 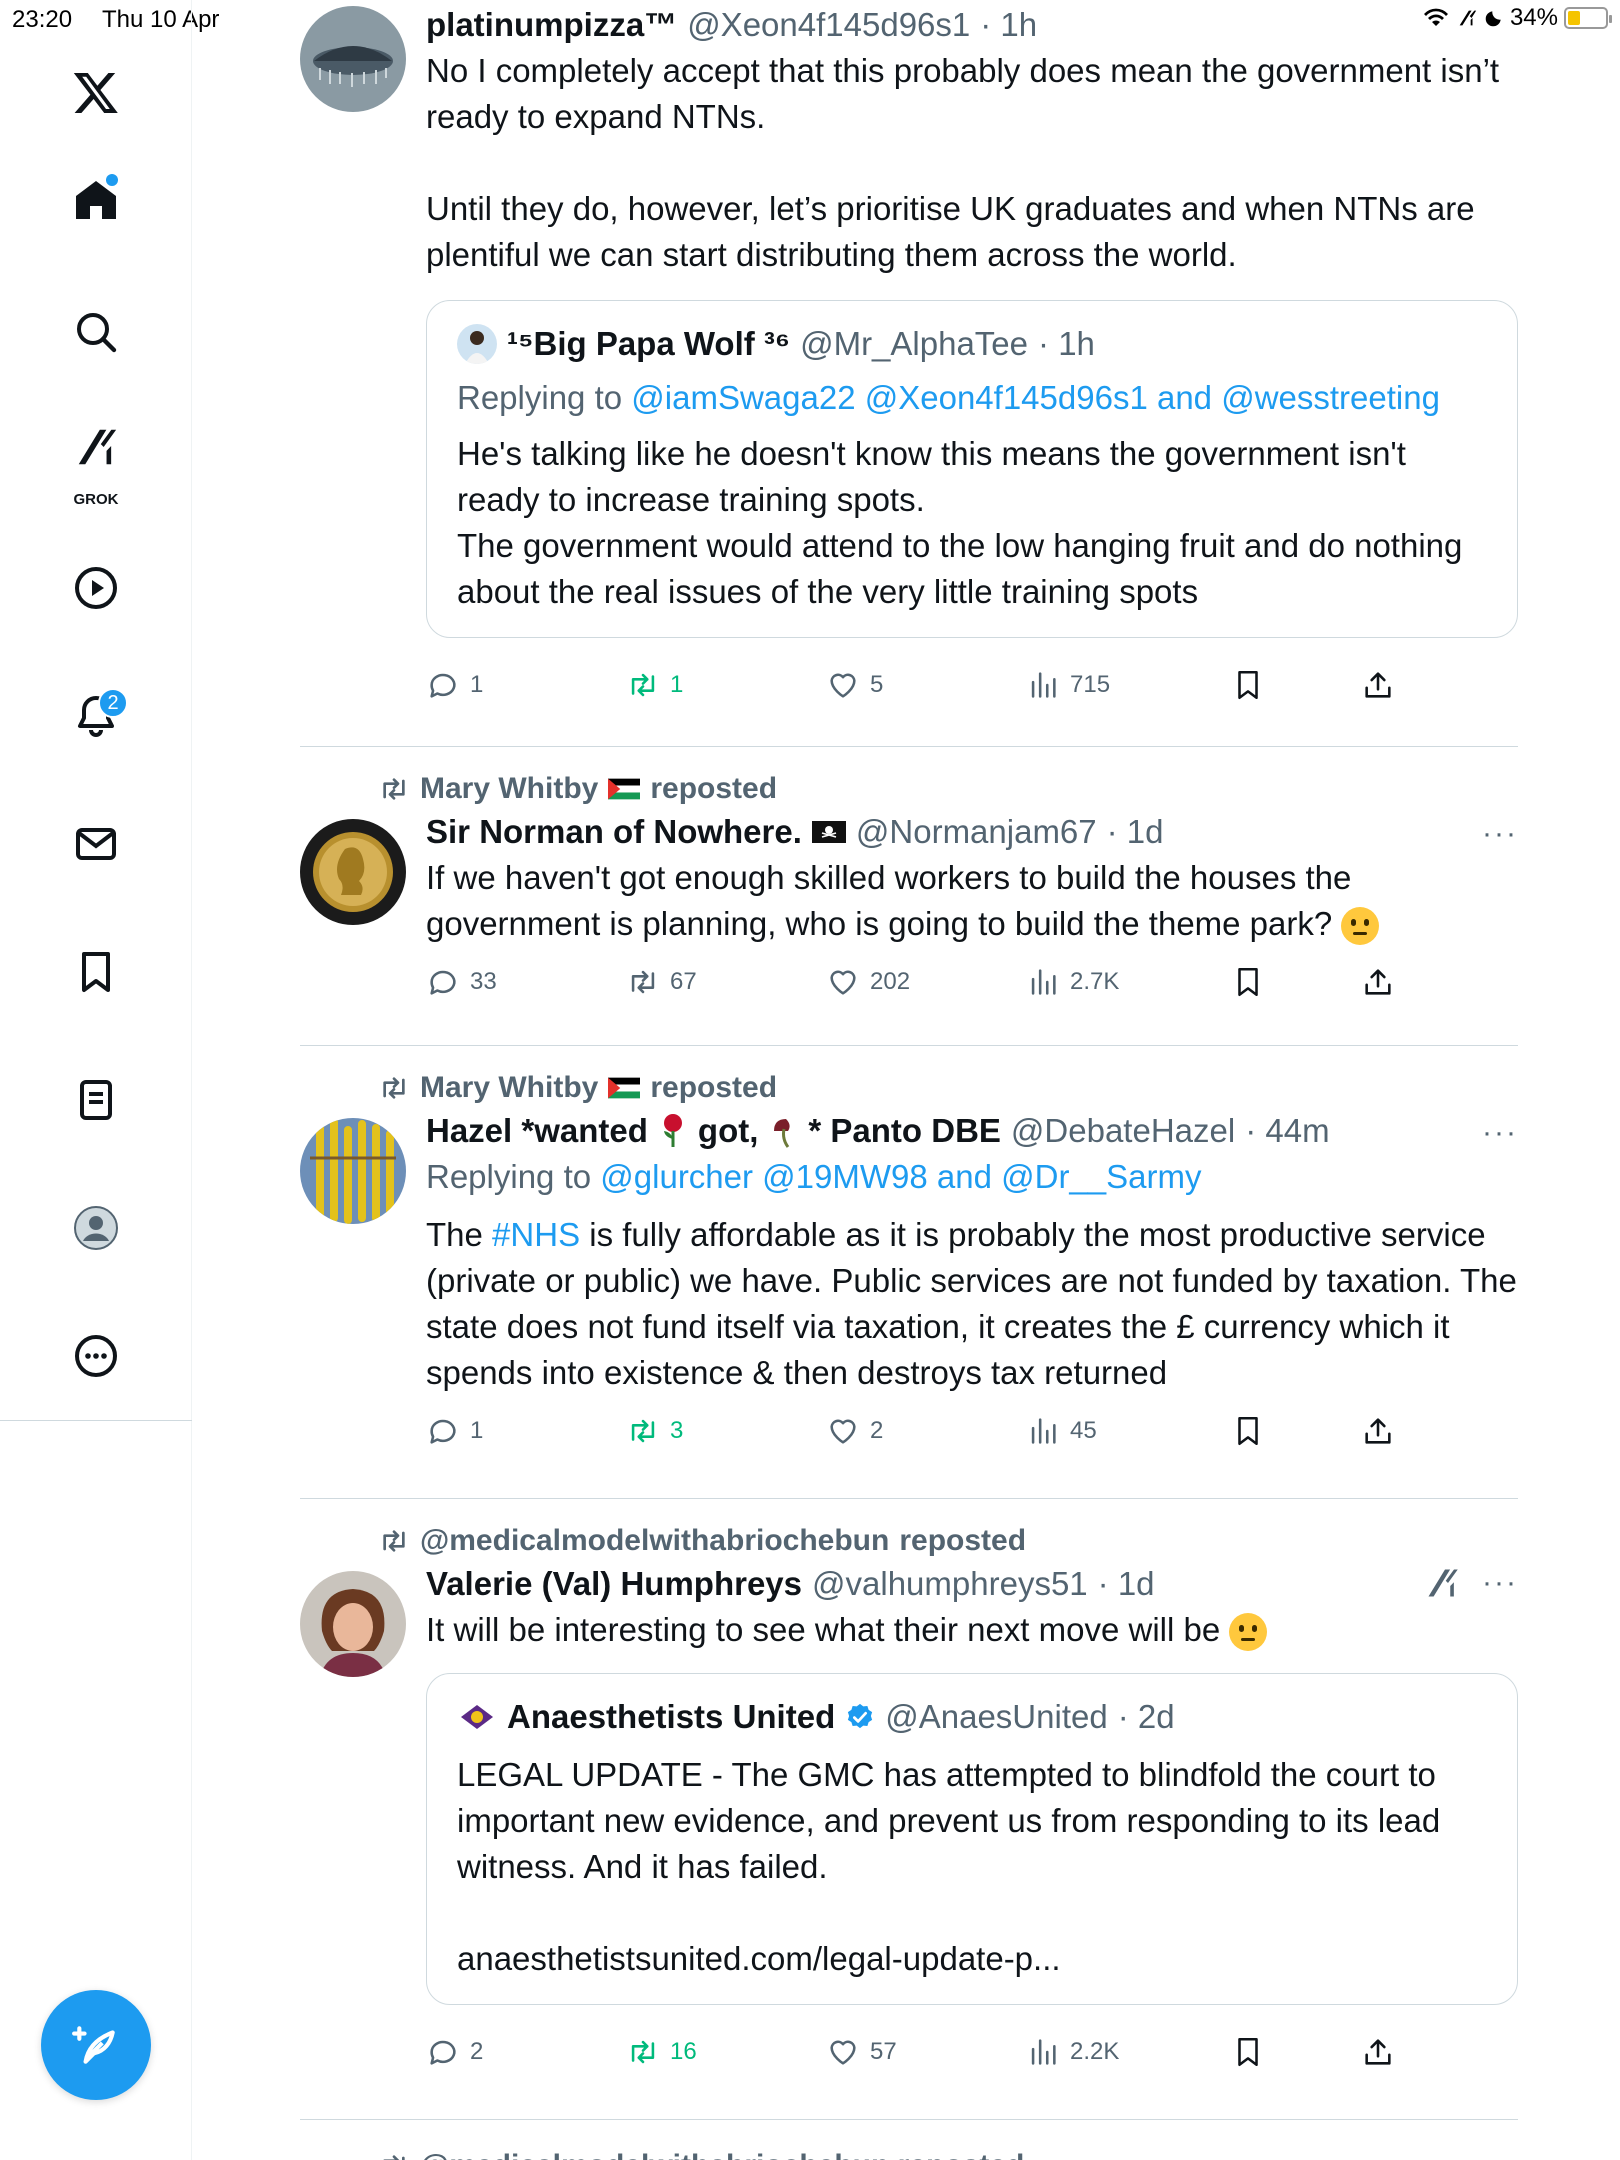 I want to click on notifications-bell-icon: 2, so click(x=96, y=716).